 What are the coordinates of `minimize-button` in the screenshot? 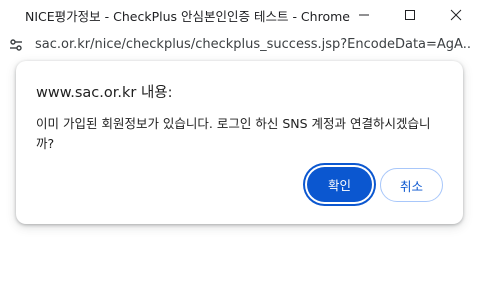 It's located at (364, 14).